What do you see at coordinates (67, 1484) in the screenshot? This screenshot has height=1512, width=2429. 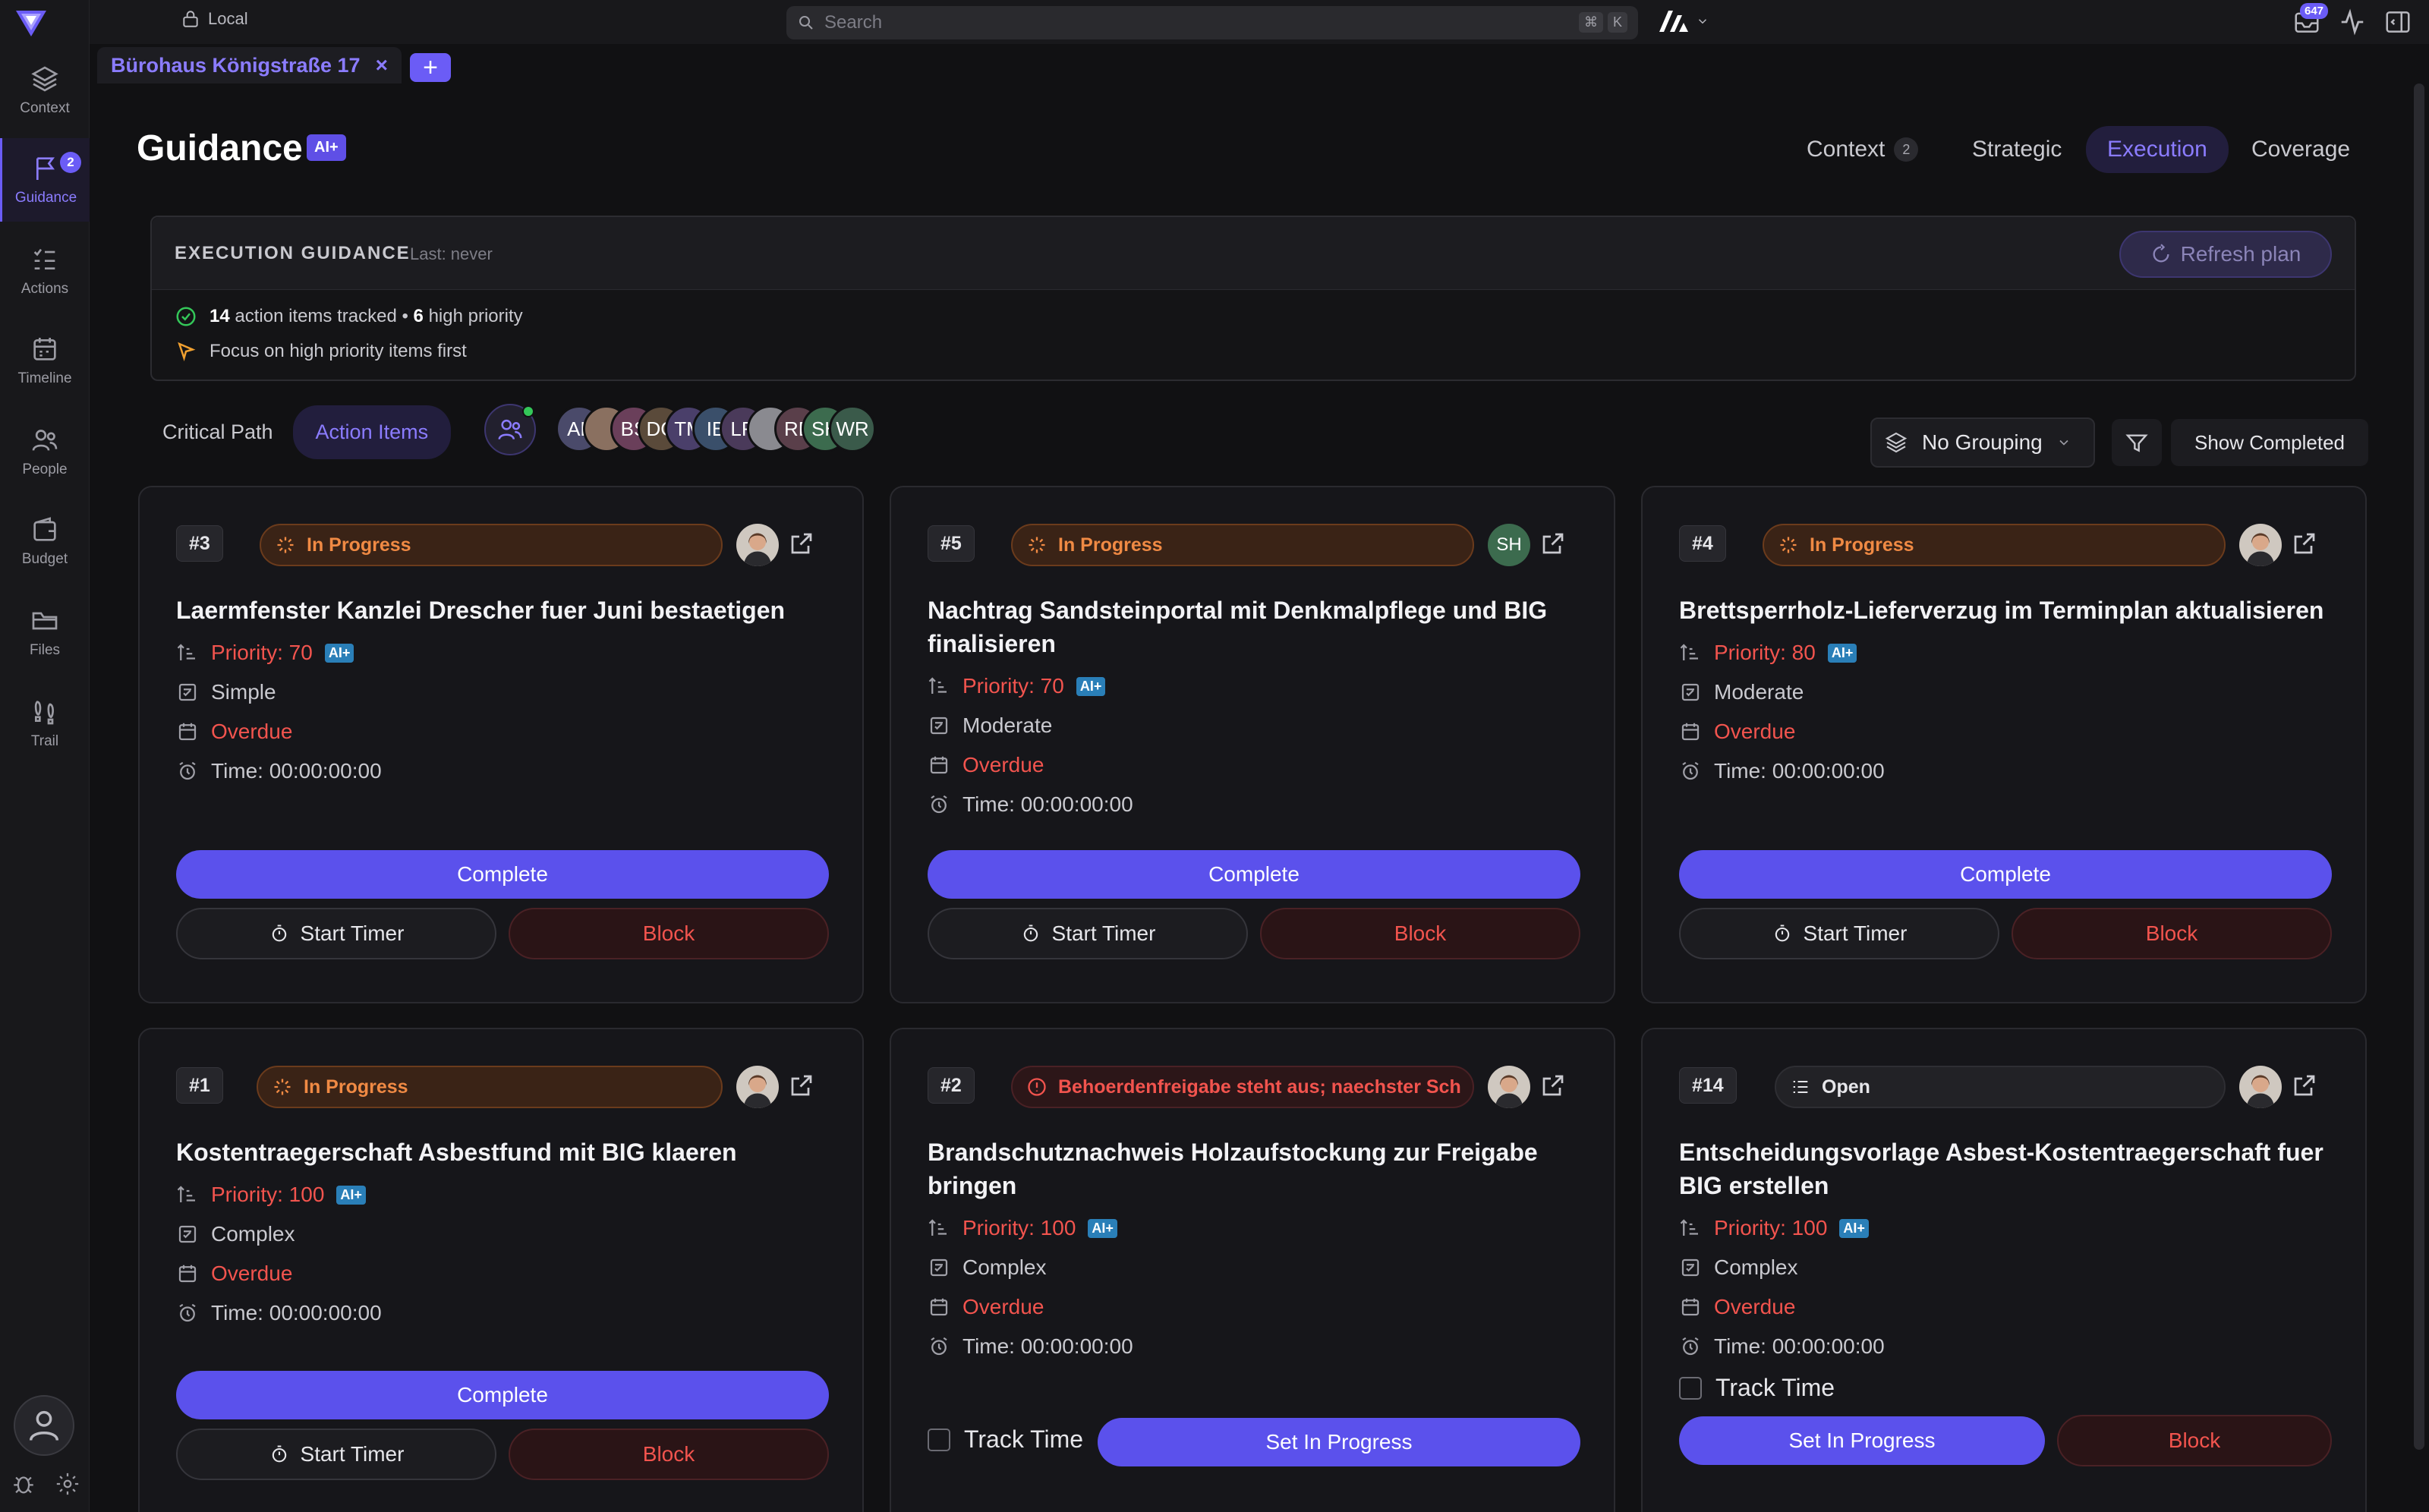 I see `settings-gear-icon` at bounding box center [67, 1484].